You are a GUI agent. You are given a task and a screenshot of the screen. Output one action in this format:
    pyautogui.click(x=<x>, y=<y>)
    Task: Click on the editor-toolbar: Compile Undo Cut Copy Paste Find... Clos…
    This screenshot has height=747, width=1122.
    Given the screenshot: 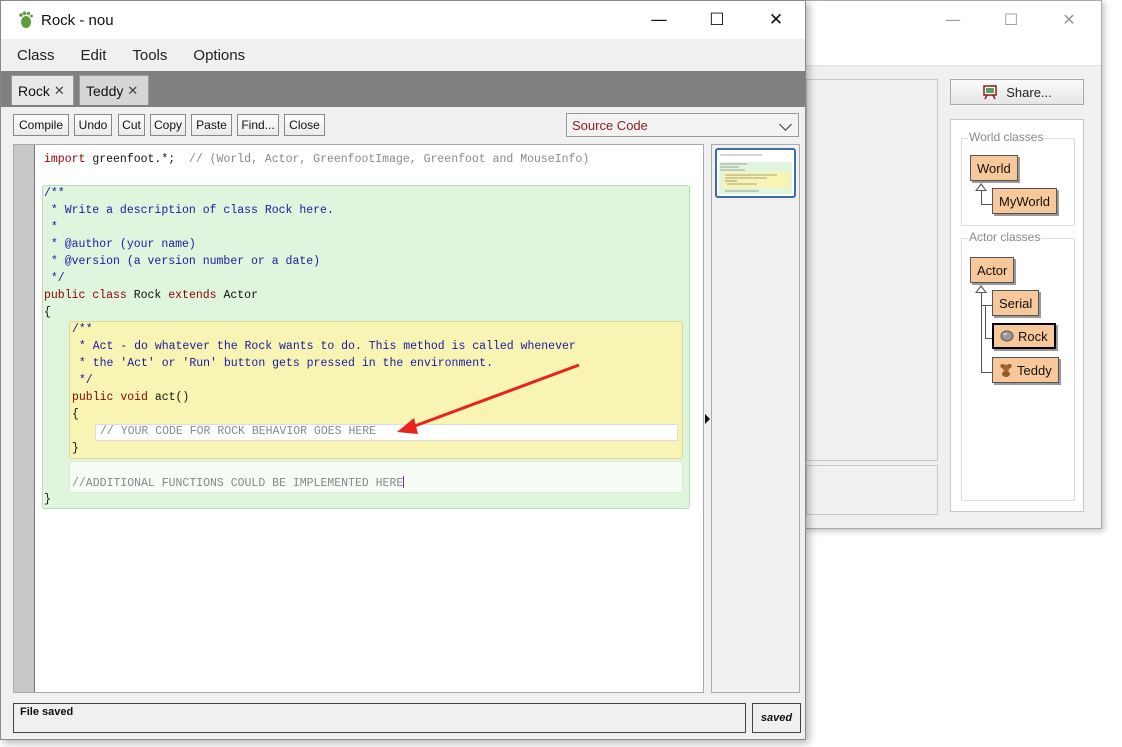 What is the action you would take?
    pyautogui.click(x=403, y=125)
    